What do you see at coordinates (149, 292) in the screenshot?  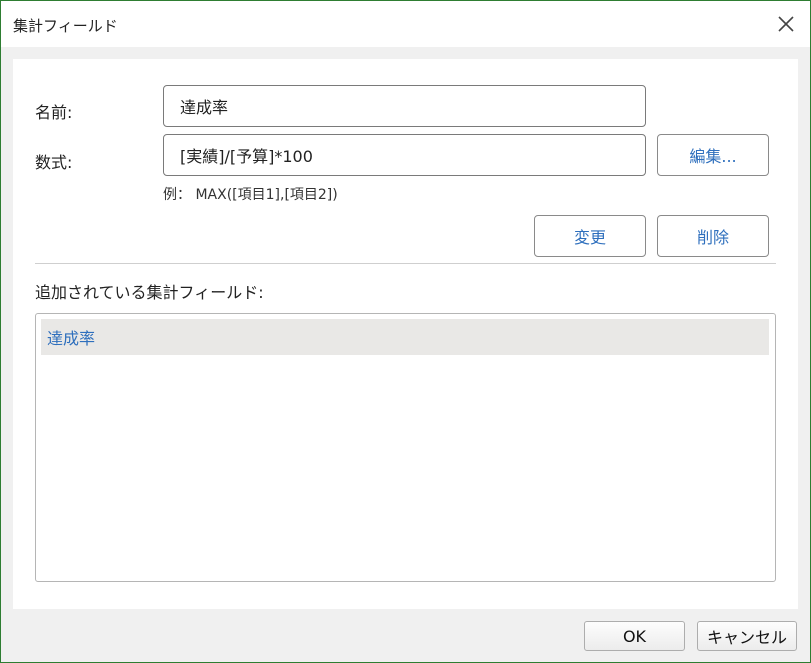 I see `added-fields-label: 追加されている集計フィールド:` at bounding box center [149, 292].